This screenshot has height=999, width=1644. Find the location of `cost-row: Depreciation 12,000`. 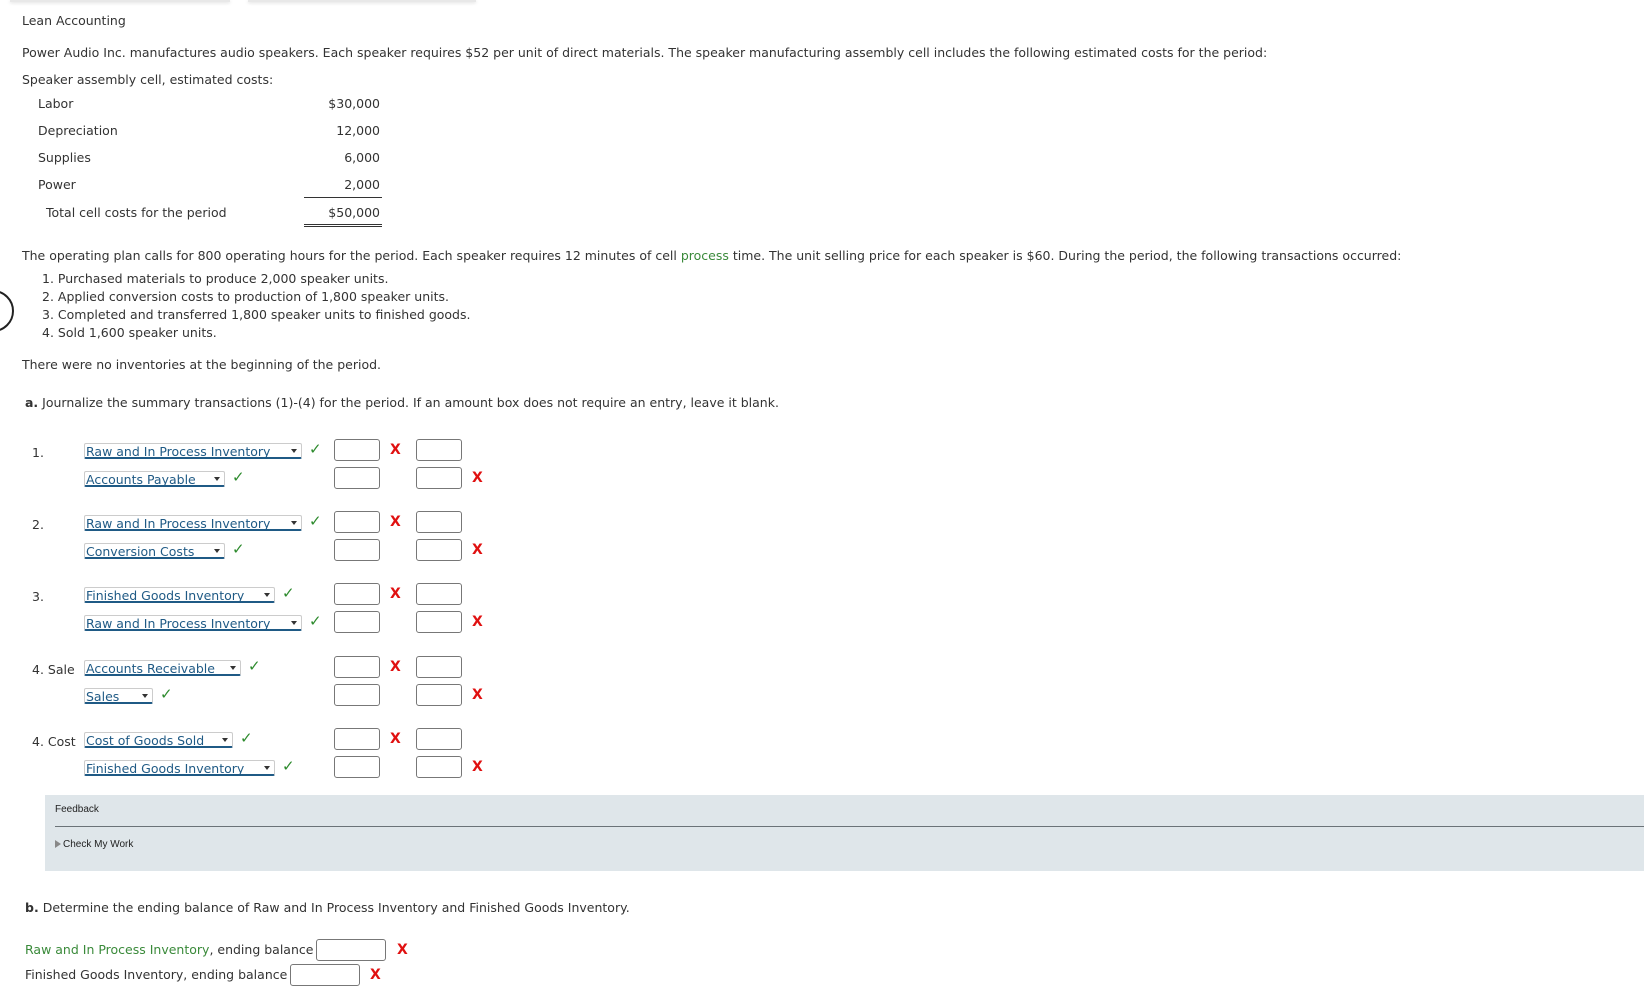

cost-row: Depreciation 12,000 is located at coordinates (190, 133).